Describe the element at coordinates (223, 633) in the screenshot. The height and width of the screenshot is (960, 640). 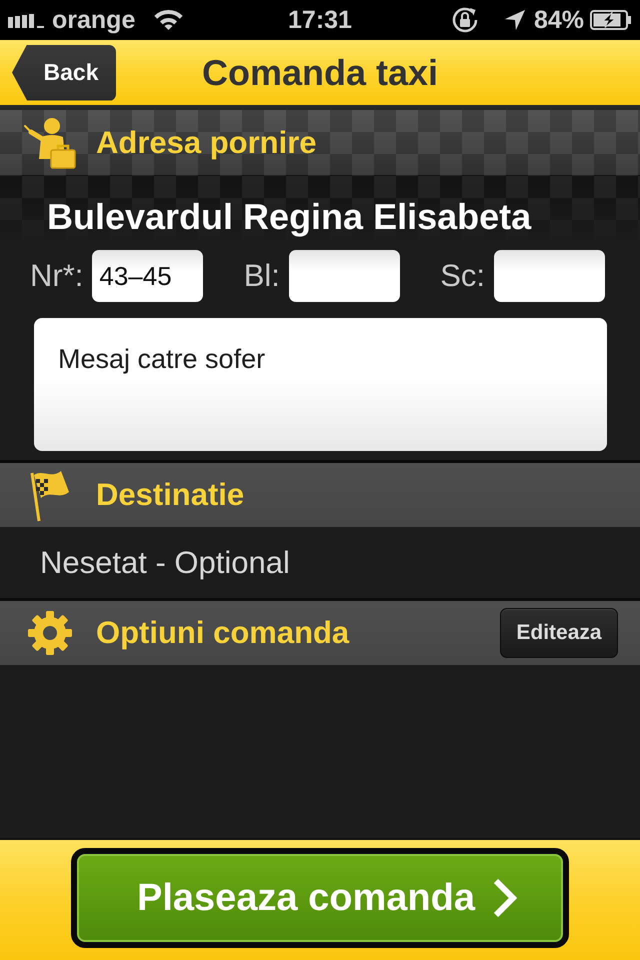
I see `section-title: Optiuni comanda` at that location.